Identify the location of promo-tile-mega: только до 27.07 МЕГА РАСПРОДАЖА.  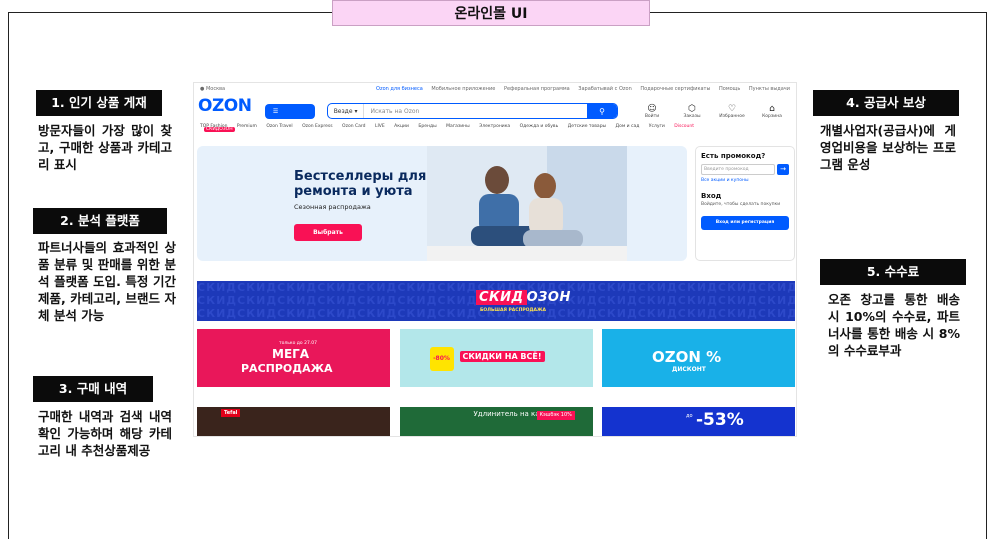
(293, 358).